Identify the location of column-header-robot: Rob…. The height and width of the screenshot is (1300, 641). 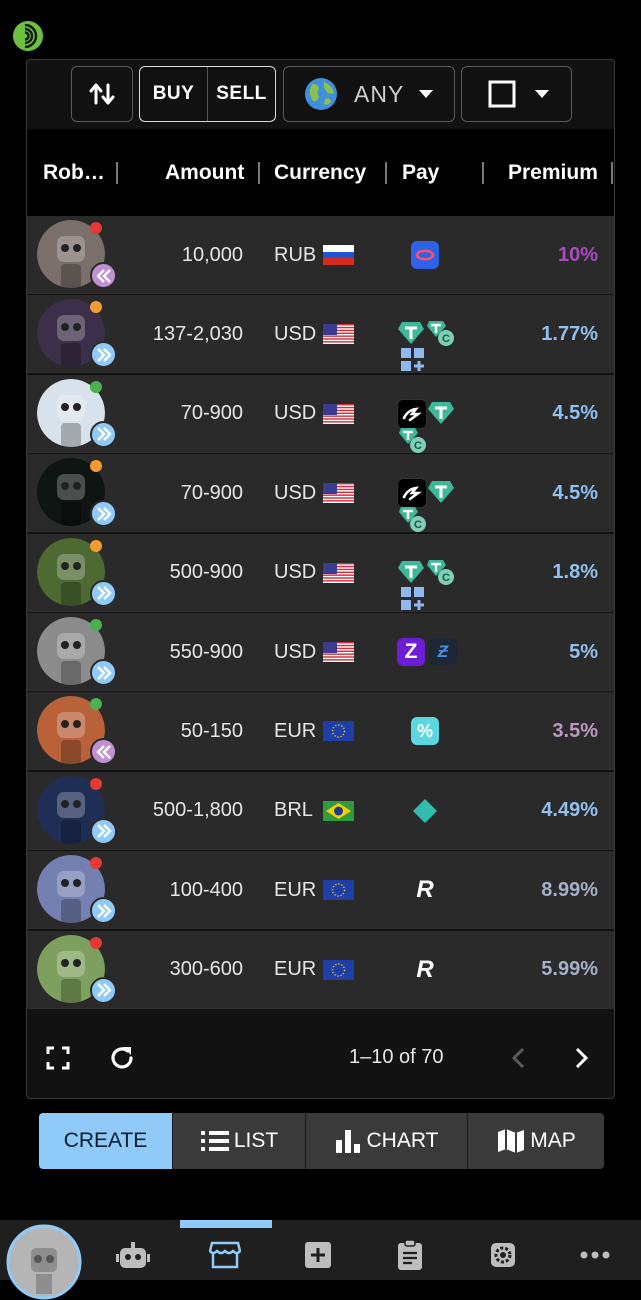
(74, 172).